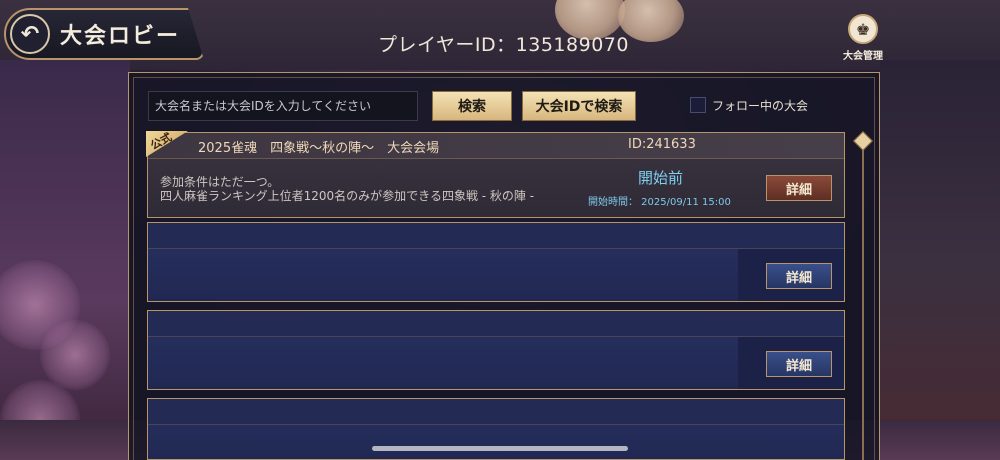 This screenshot has width=1000, height=460. Describe the element at coordinates (863, 56) in the screenshot. I see `admin-label: 大会管理` at that location.